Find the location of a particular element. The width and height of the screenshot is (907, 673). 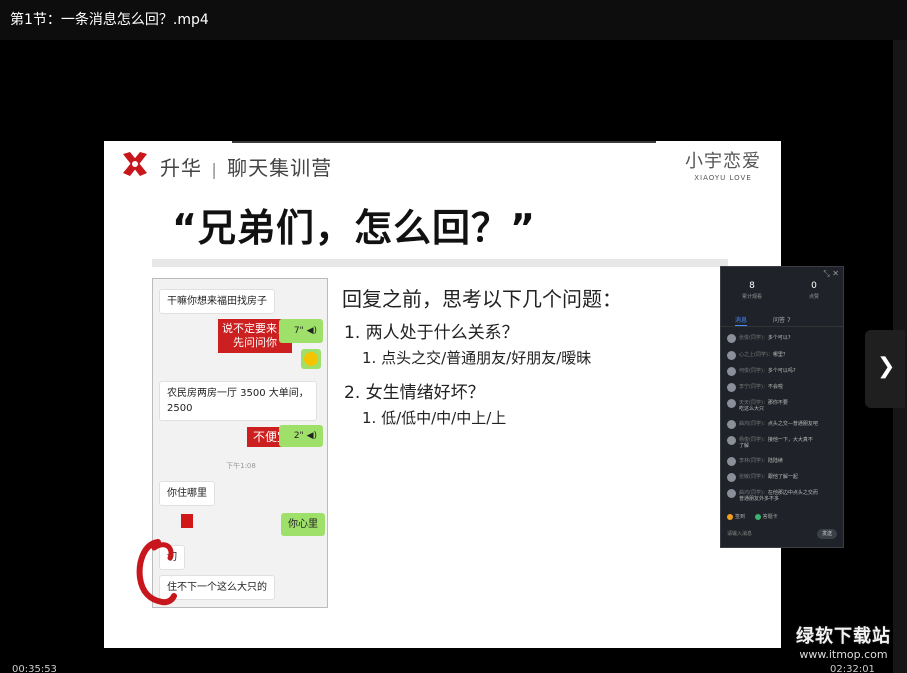

chevron-right-icon: ❯ is located at coordinates (886, 366).